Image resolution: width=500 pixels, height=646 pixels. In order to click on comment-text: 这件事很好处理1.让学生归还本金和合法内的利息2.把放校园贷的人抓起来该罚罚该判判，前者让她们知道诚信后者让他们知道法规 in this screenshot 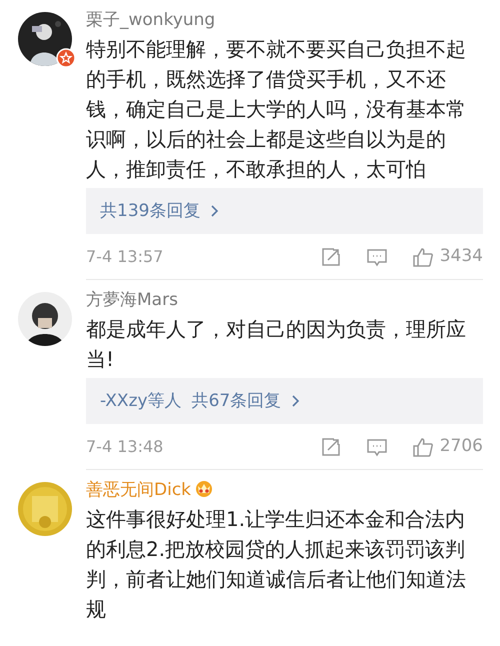, I will do `click(276, 564)`.